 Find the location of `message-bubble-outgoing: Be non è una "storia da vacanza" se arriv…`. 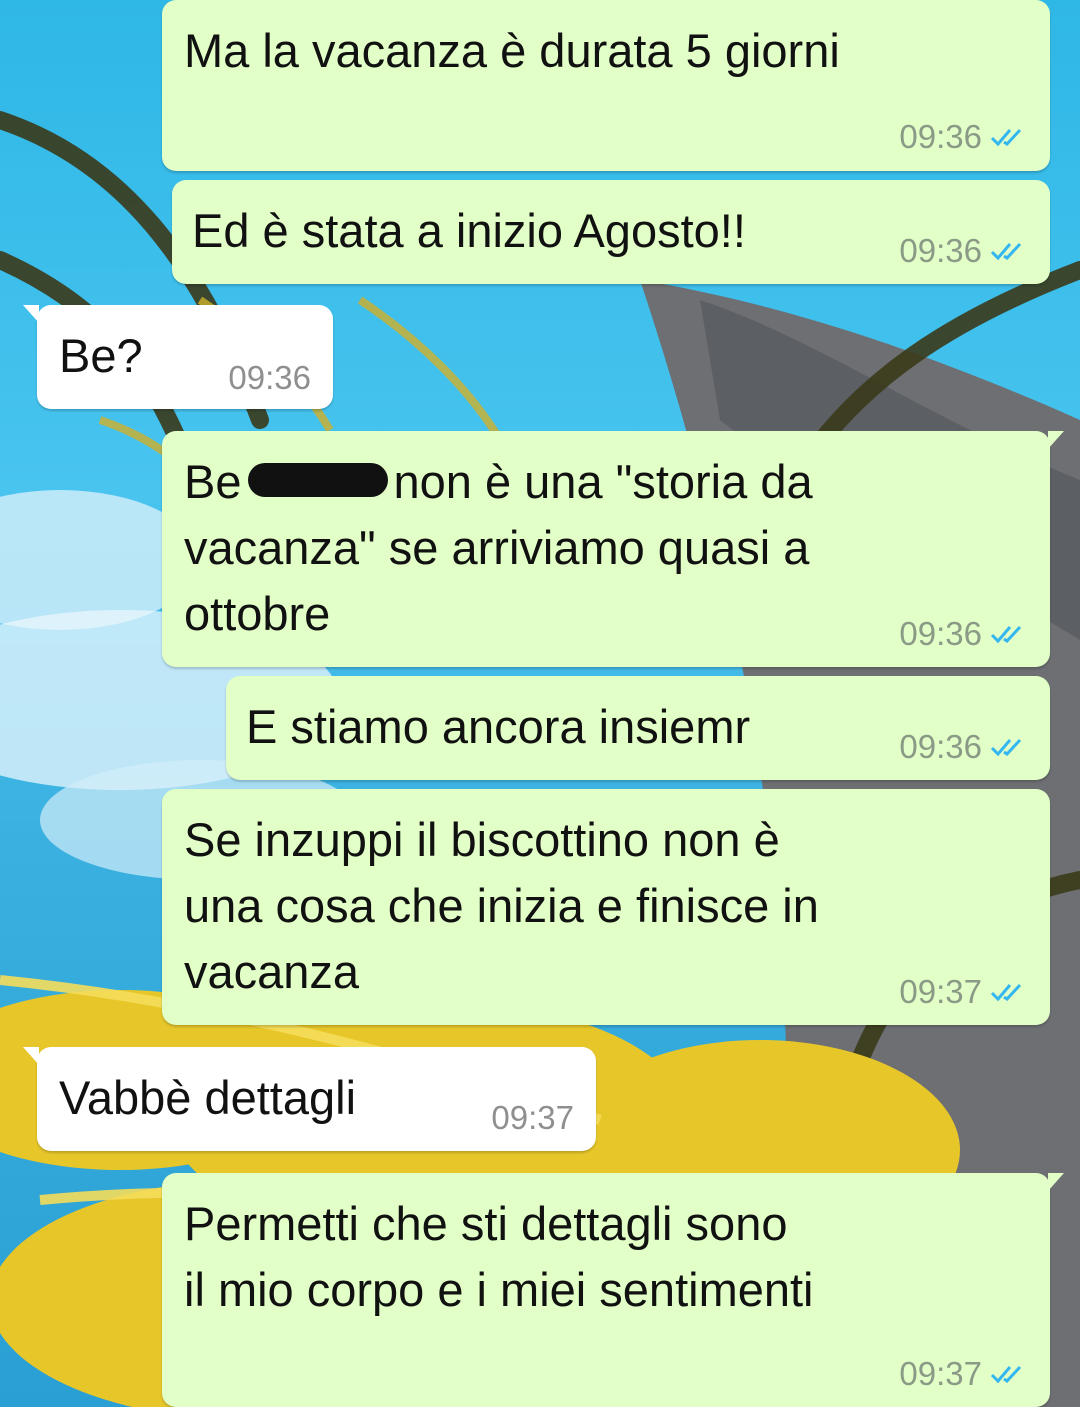

message-bubble-outgoing: Be non è una "storia da vacanza" se arriv… is located at coordinates (613, 549).